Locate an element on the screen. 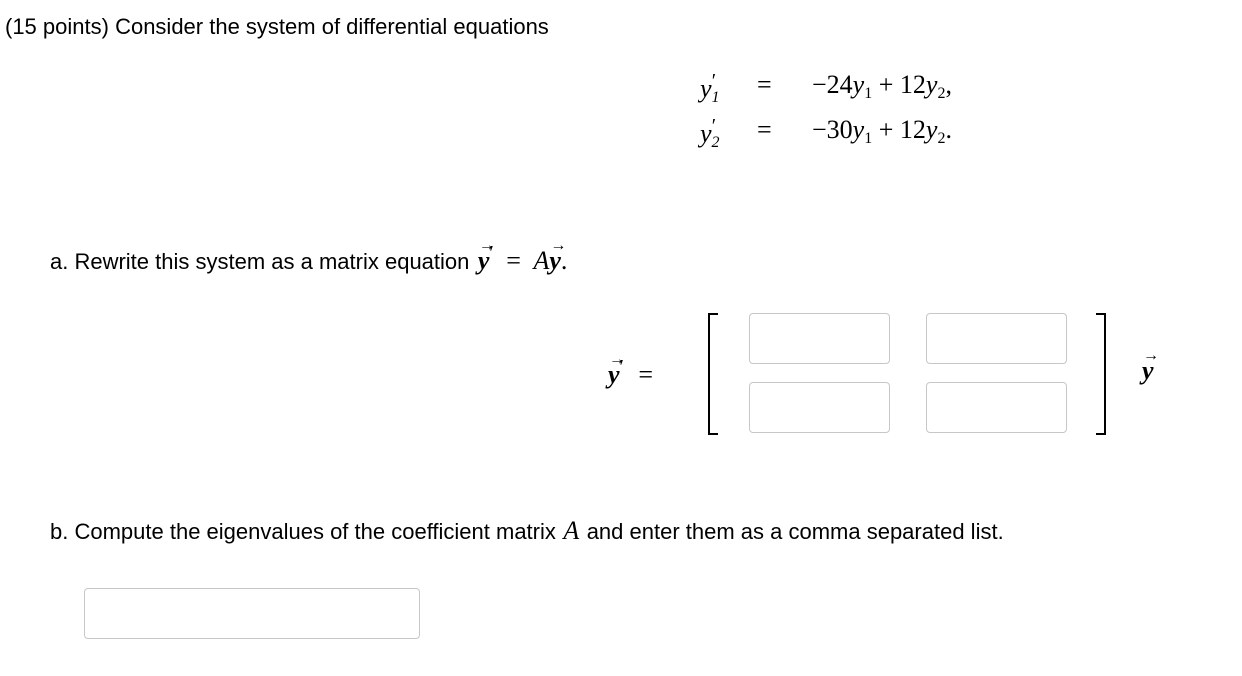 Image resolution: width=1242 pixels, height=676 pixels. eq1-rhs: −24y1 + 12y2, is located at coordinates (882, 86).